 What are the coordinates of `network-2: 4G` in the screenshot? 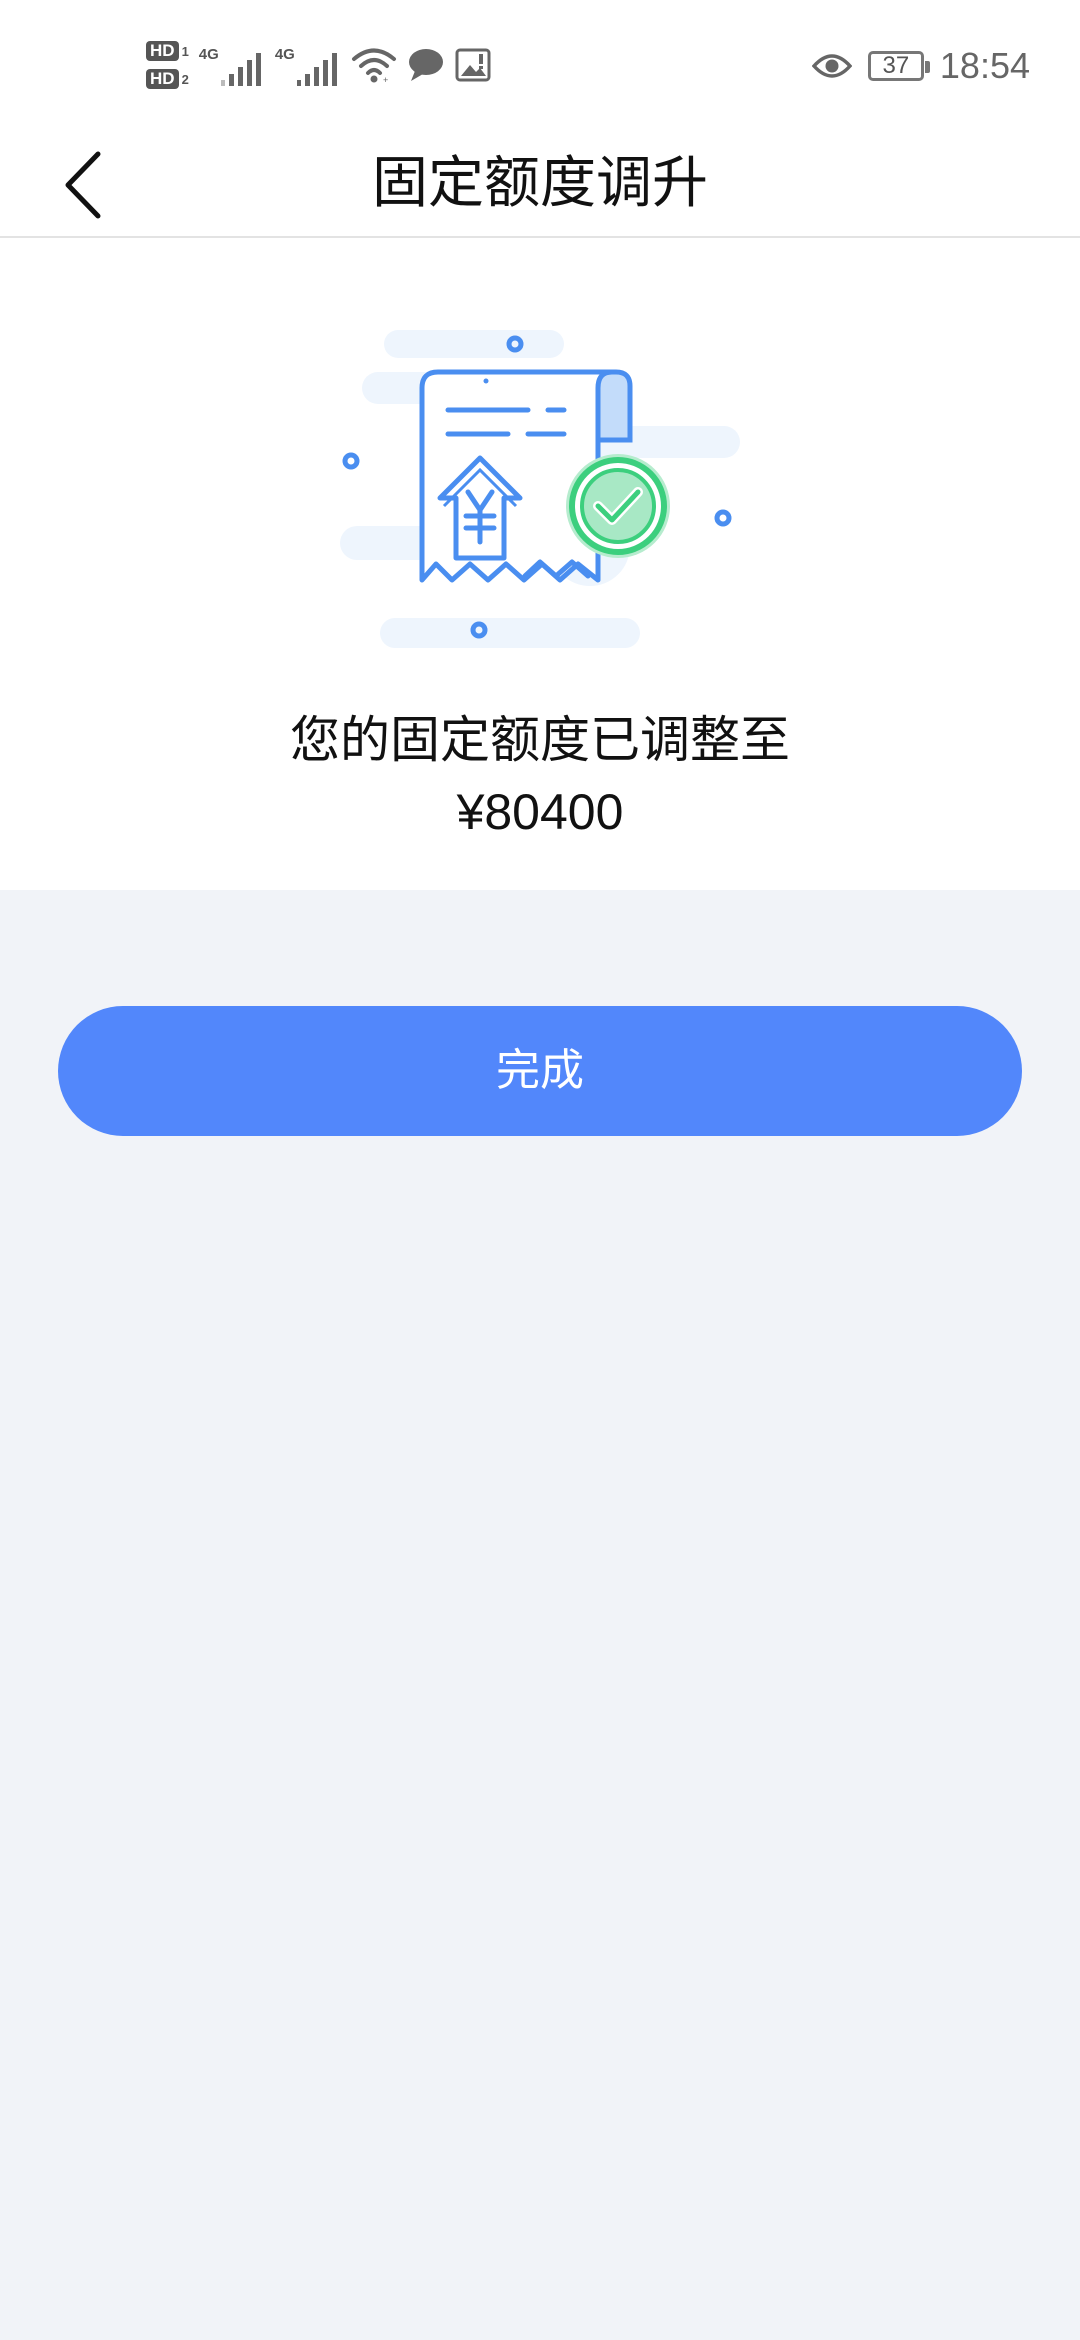 It's located at (308, 65).